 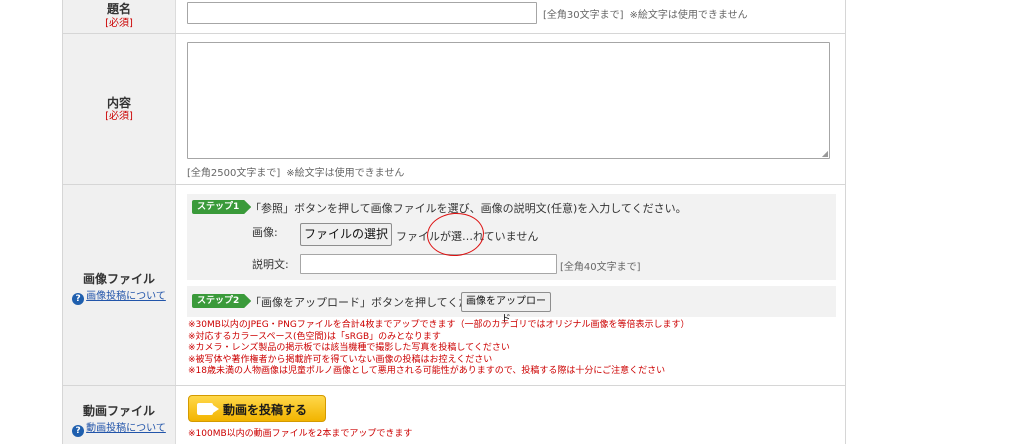 I want to click on post-video-button: 動画を投稿する, so click(x=257, y=408).